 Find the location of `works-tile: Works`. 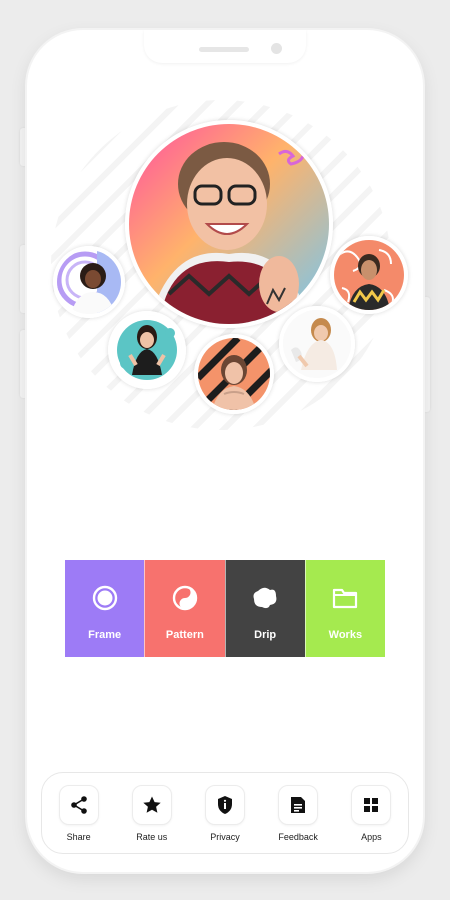

works-tile: Works is located at coordinates (344, 608).